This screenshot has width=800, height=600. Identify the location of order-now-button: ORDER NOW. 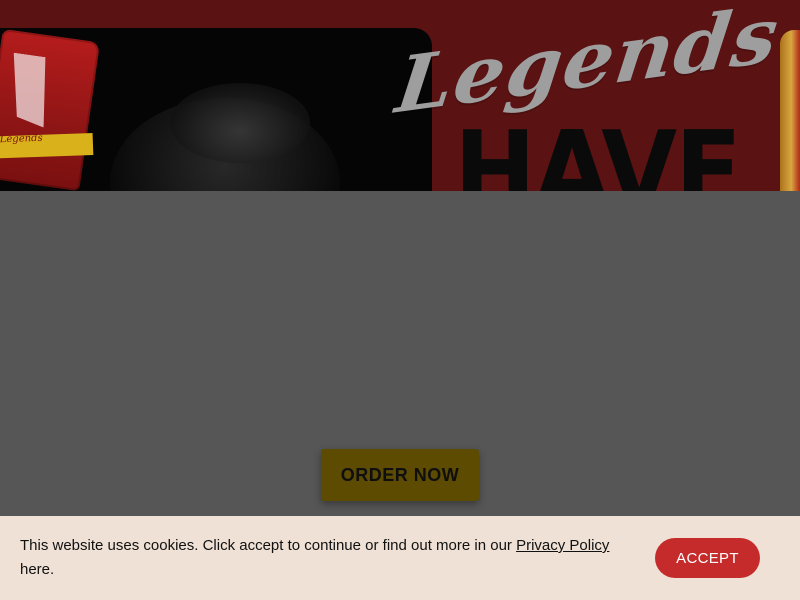
(400, 475).